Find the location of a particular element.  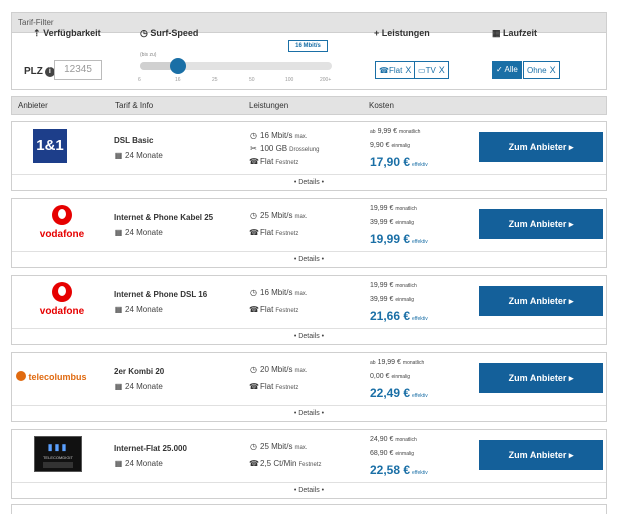

duration-chip-none: Ohne X is located at coordinates (541, 70).